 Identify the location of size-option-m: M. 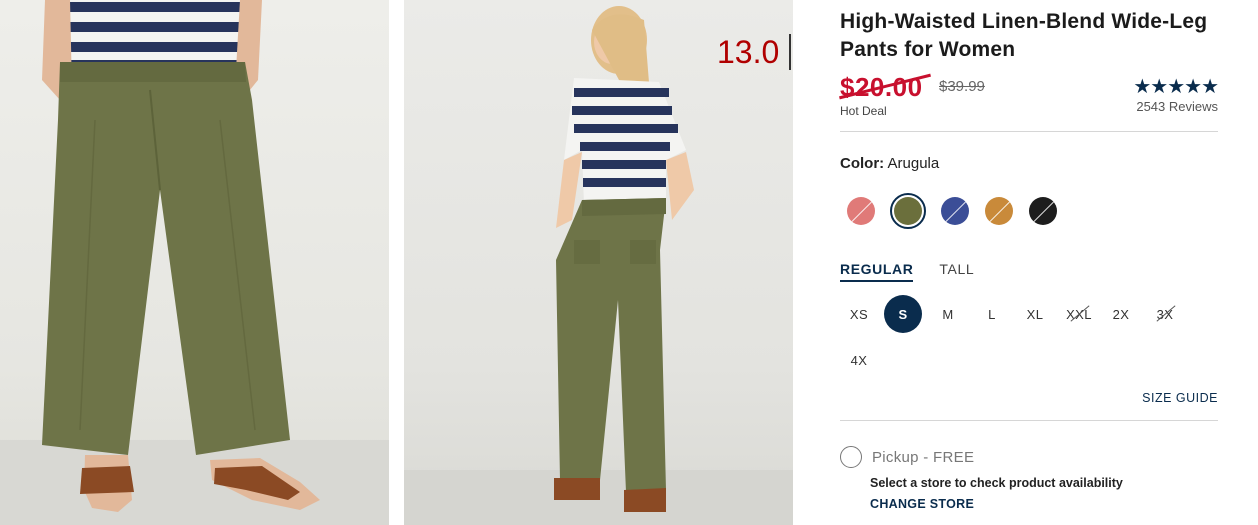
(948, 314).